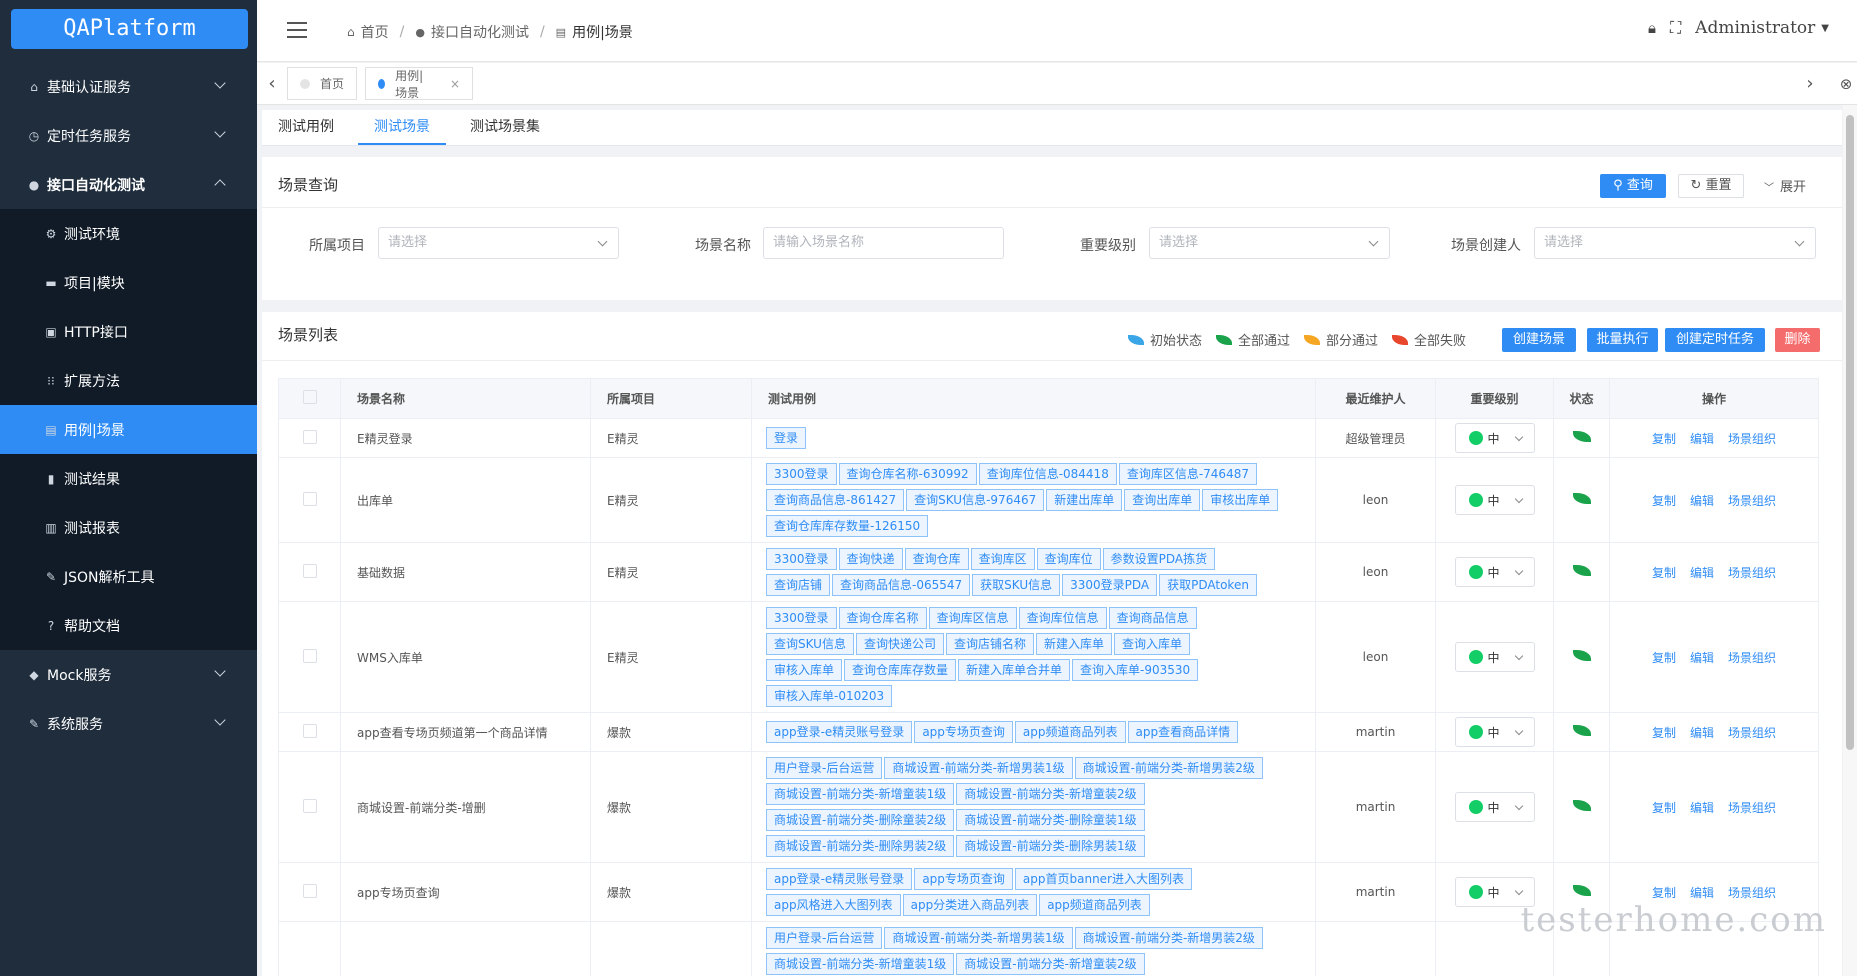  I want to click on case-tag: 审核入库单-010203, so click(829, 696).